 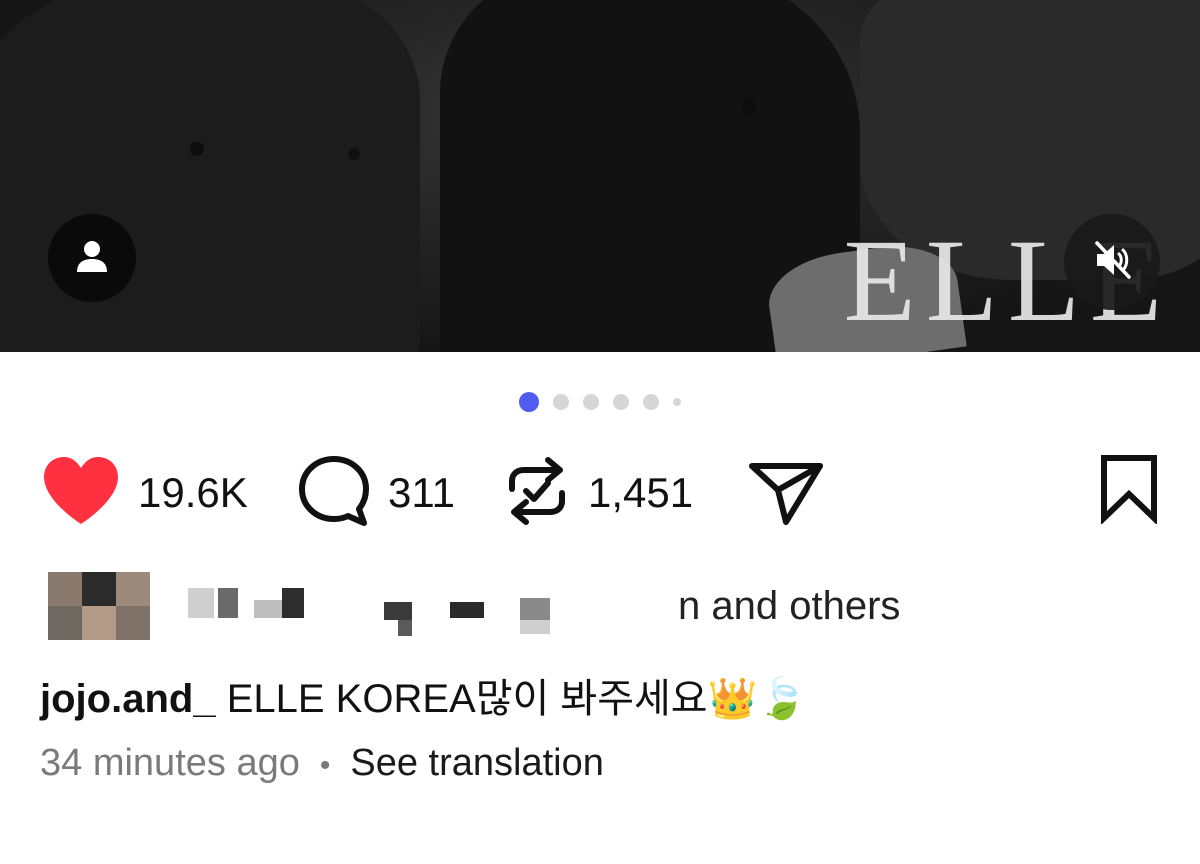 I want to click on tagged-people-button, so click(x=92, y=258).